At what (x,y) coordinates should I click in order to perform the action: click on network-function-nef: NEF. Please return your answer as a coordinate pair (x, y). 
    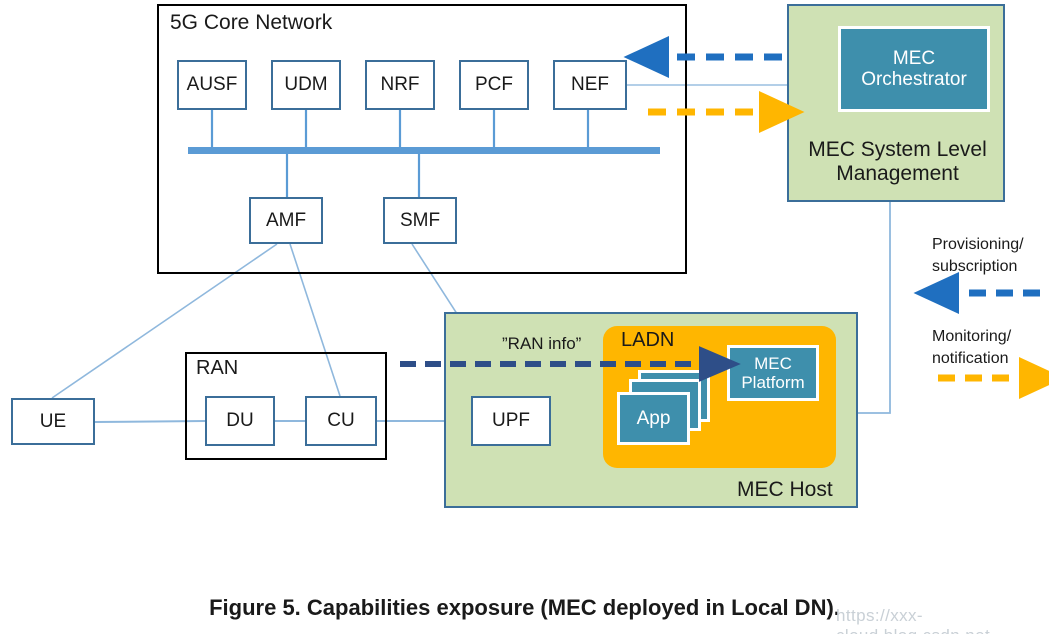
    Looking at the image, I should click on (590, 85).